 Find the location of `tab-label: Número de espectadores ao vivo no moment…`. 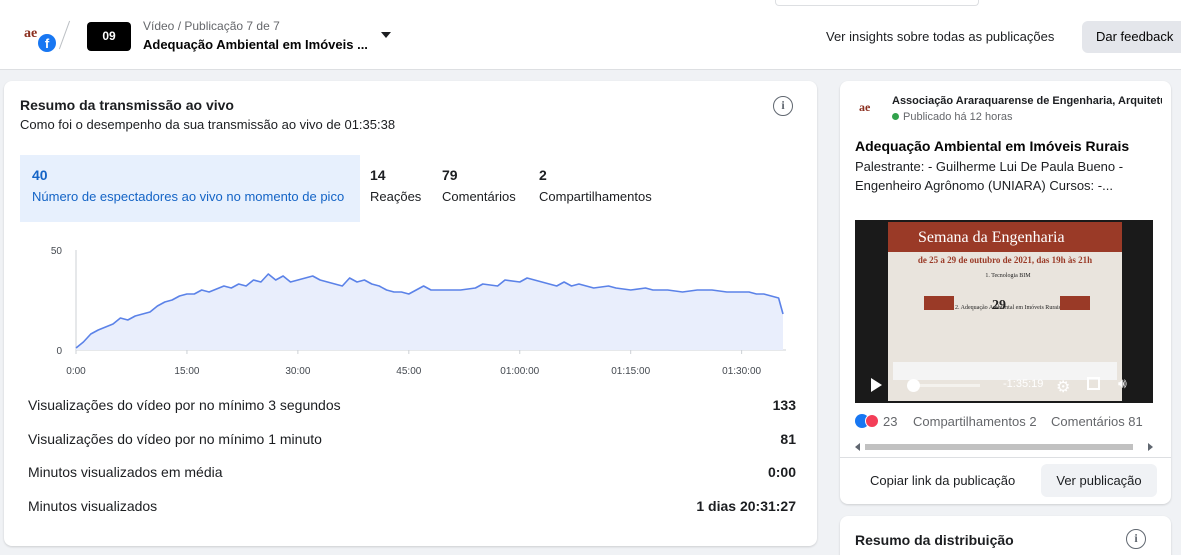

tab-label: Número de espectadores ao vivo no moment… is located at coordinates (188, 196).